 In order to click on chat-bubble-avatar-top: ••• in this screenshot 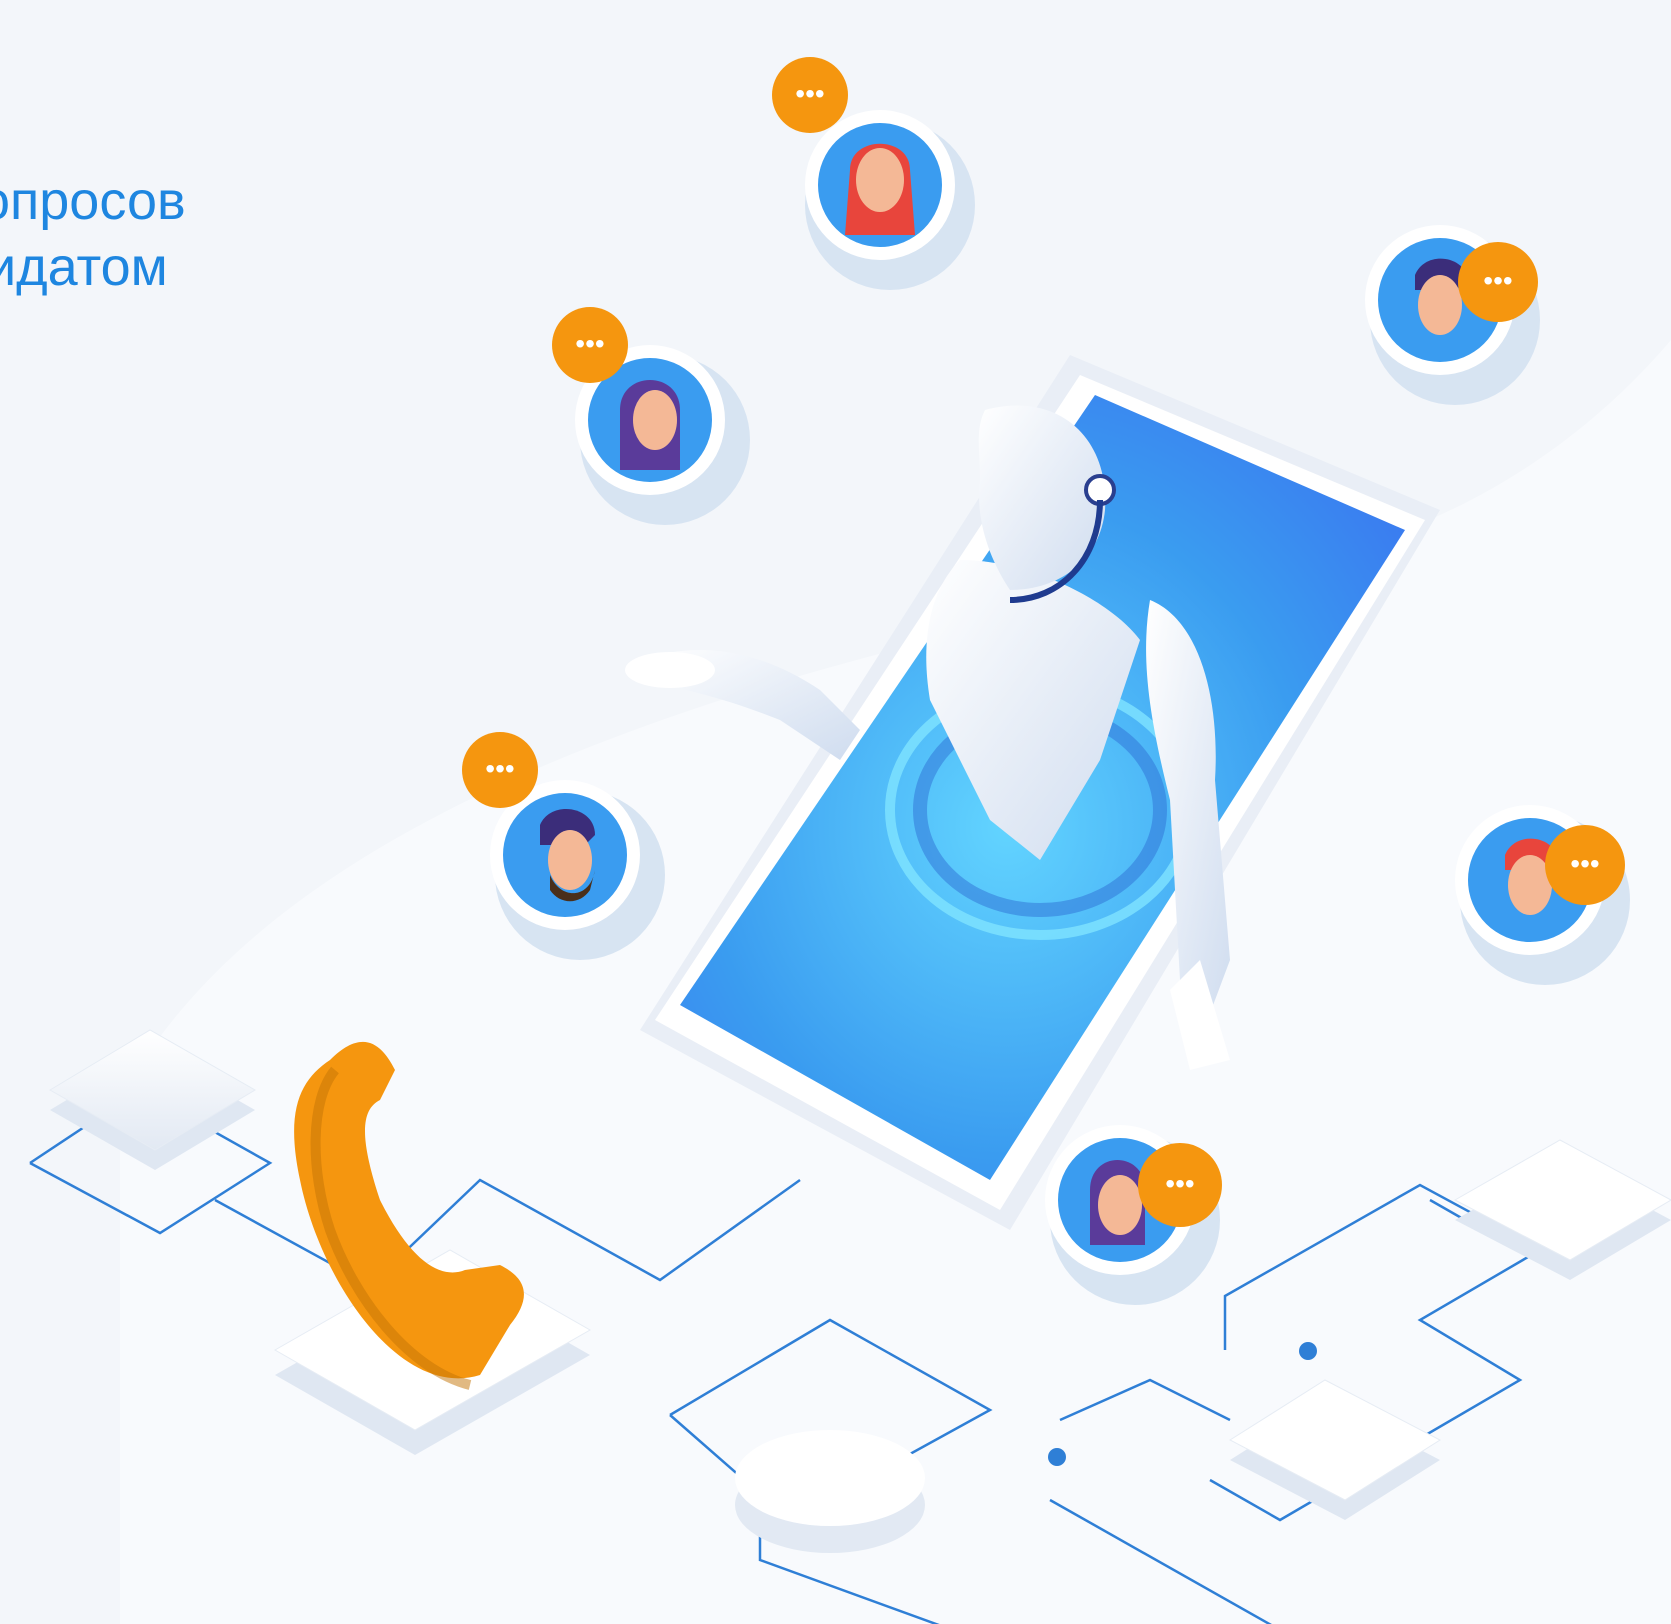, I will do `click(873, 173)`.